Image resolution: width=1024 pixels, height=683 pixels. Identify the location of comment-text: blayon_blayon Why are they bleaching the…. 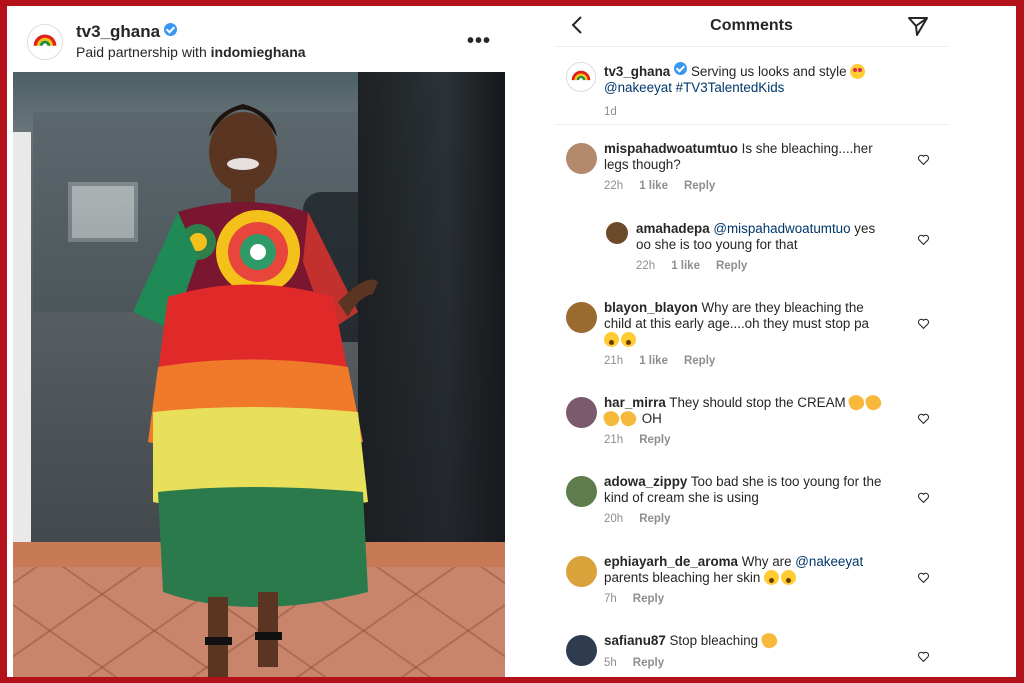
(759, 324).